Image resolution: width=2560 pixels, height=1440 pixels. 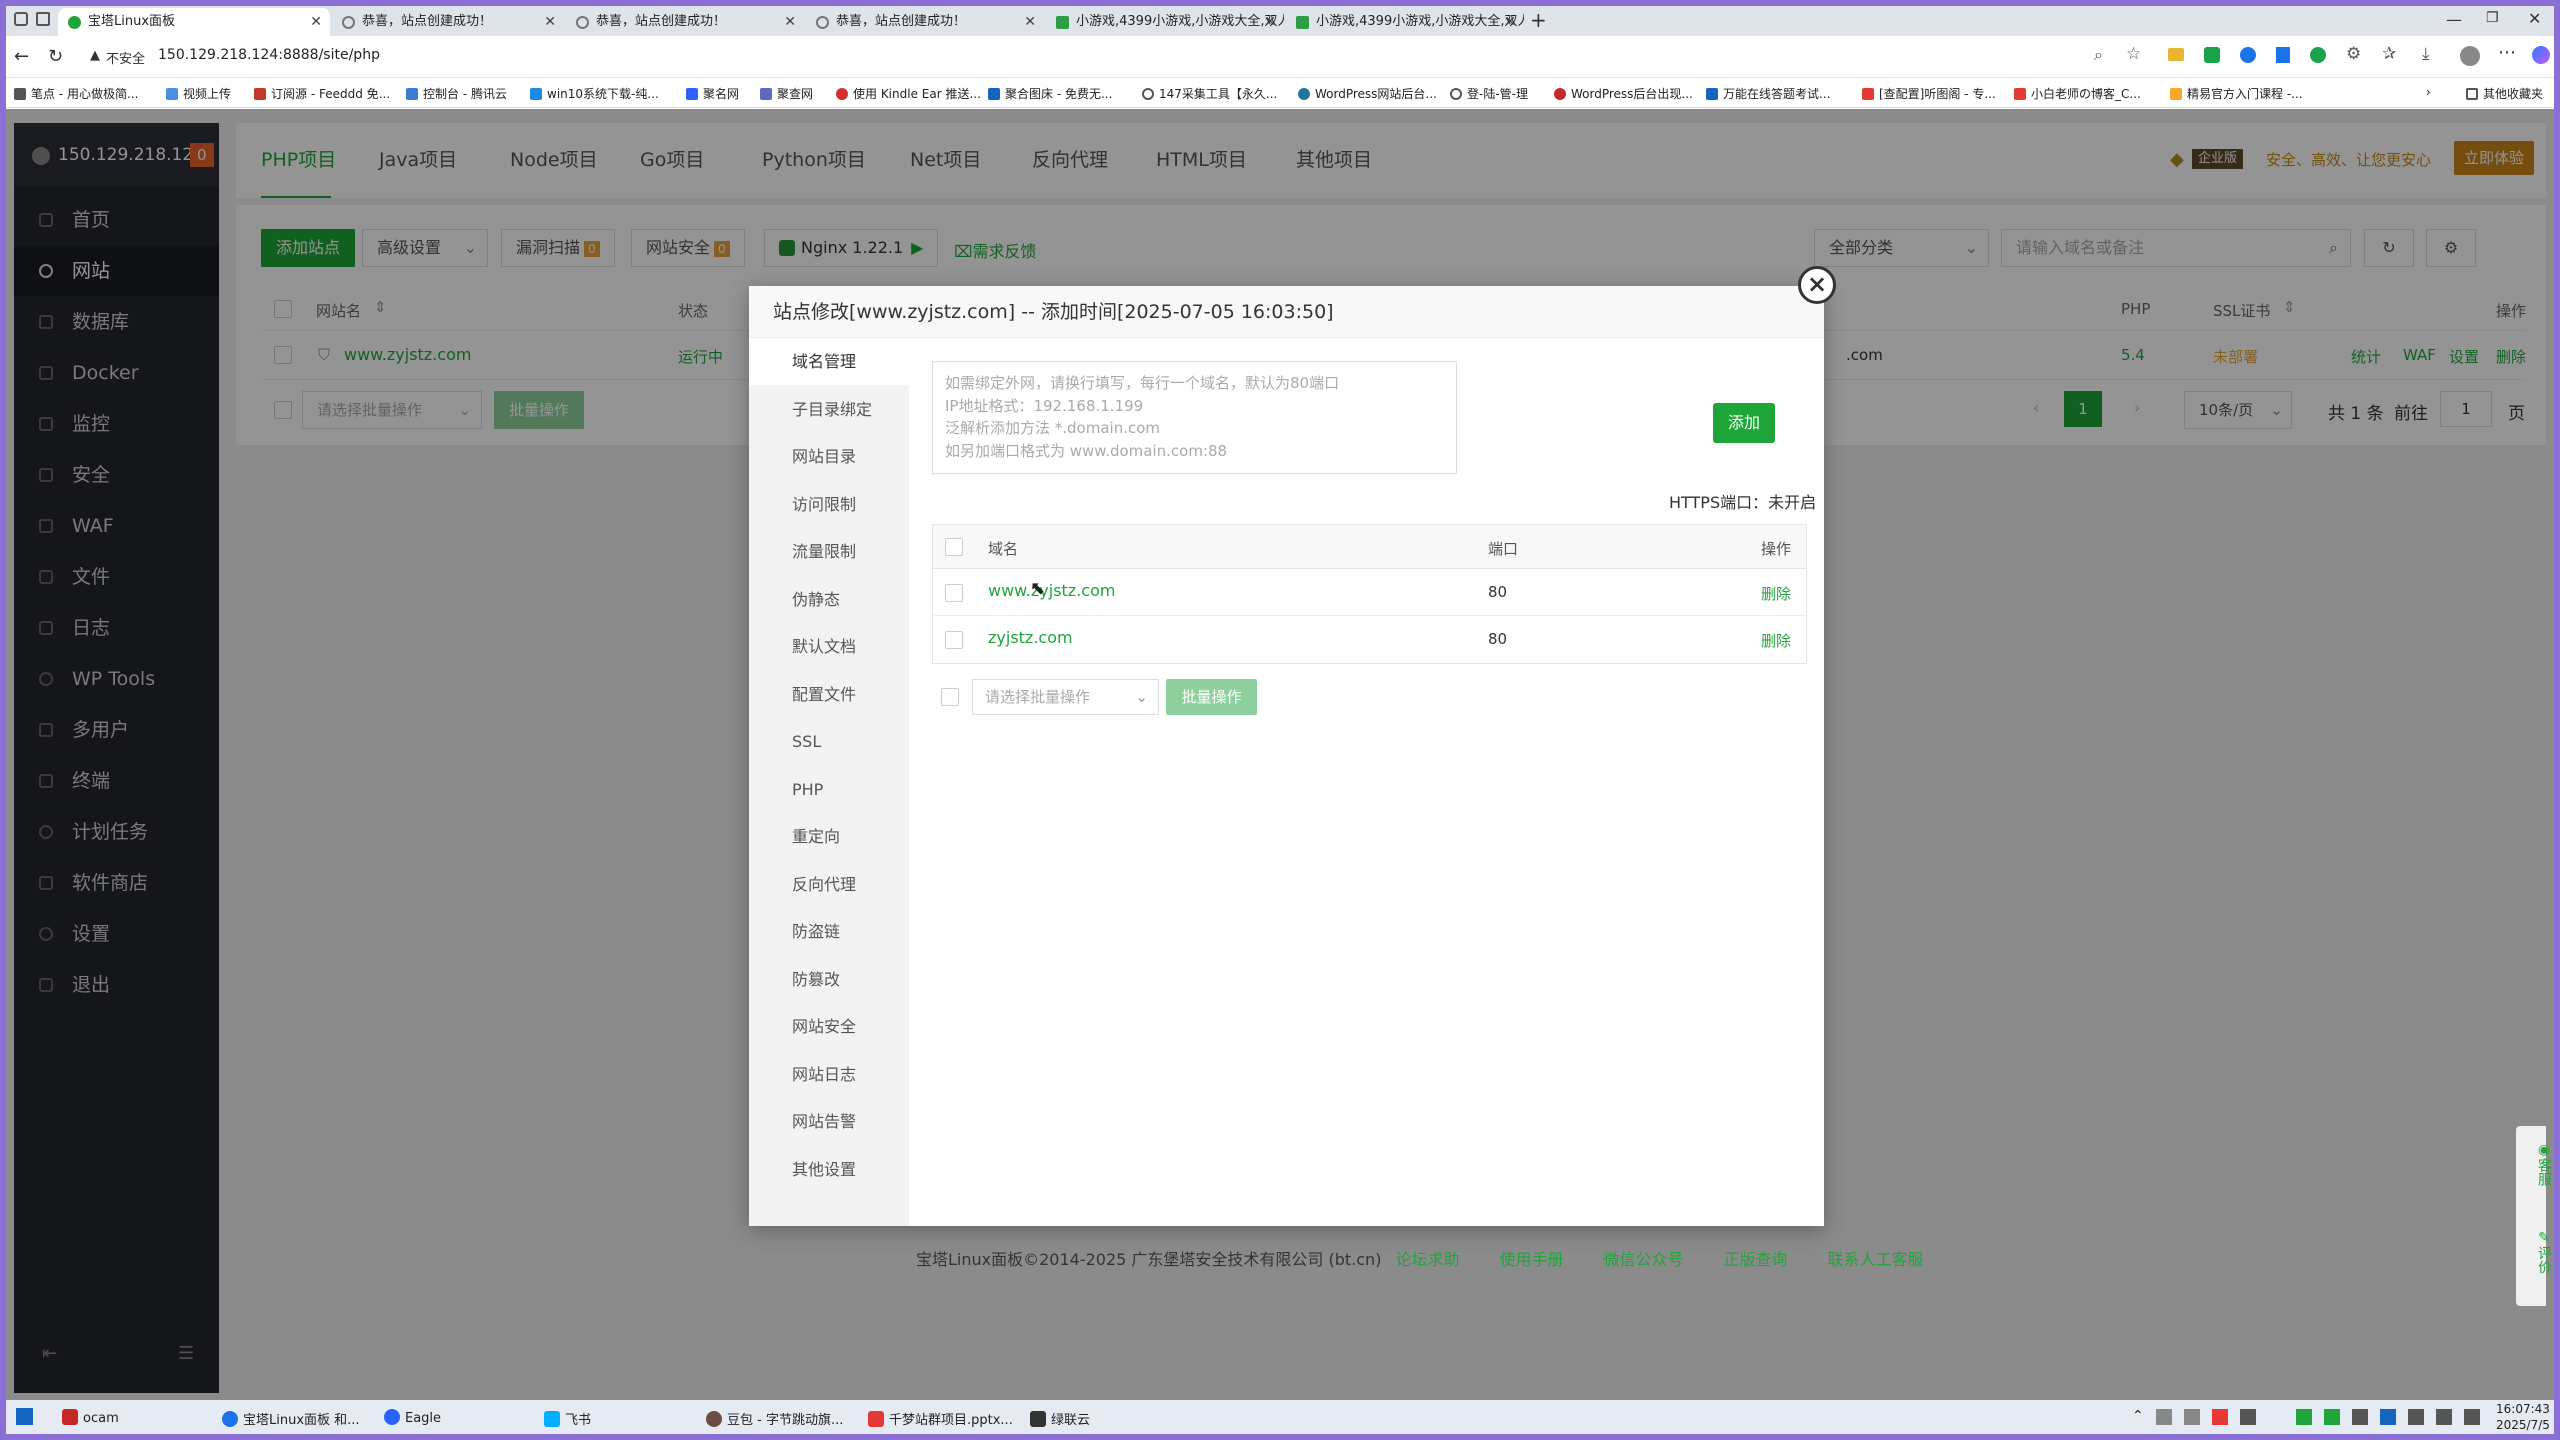 What do you see at coordinates (829, 836) in the screenshot?
I see `mnav-redirect: 重定向` at bounding box center [829, 836].